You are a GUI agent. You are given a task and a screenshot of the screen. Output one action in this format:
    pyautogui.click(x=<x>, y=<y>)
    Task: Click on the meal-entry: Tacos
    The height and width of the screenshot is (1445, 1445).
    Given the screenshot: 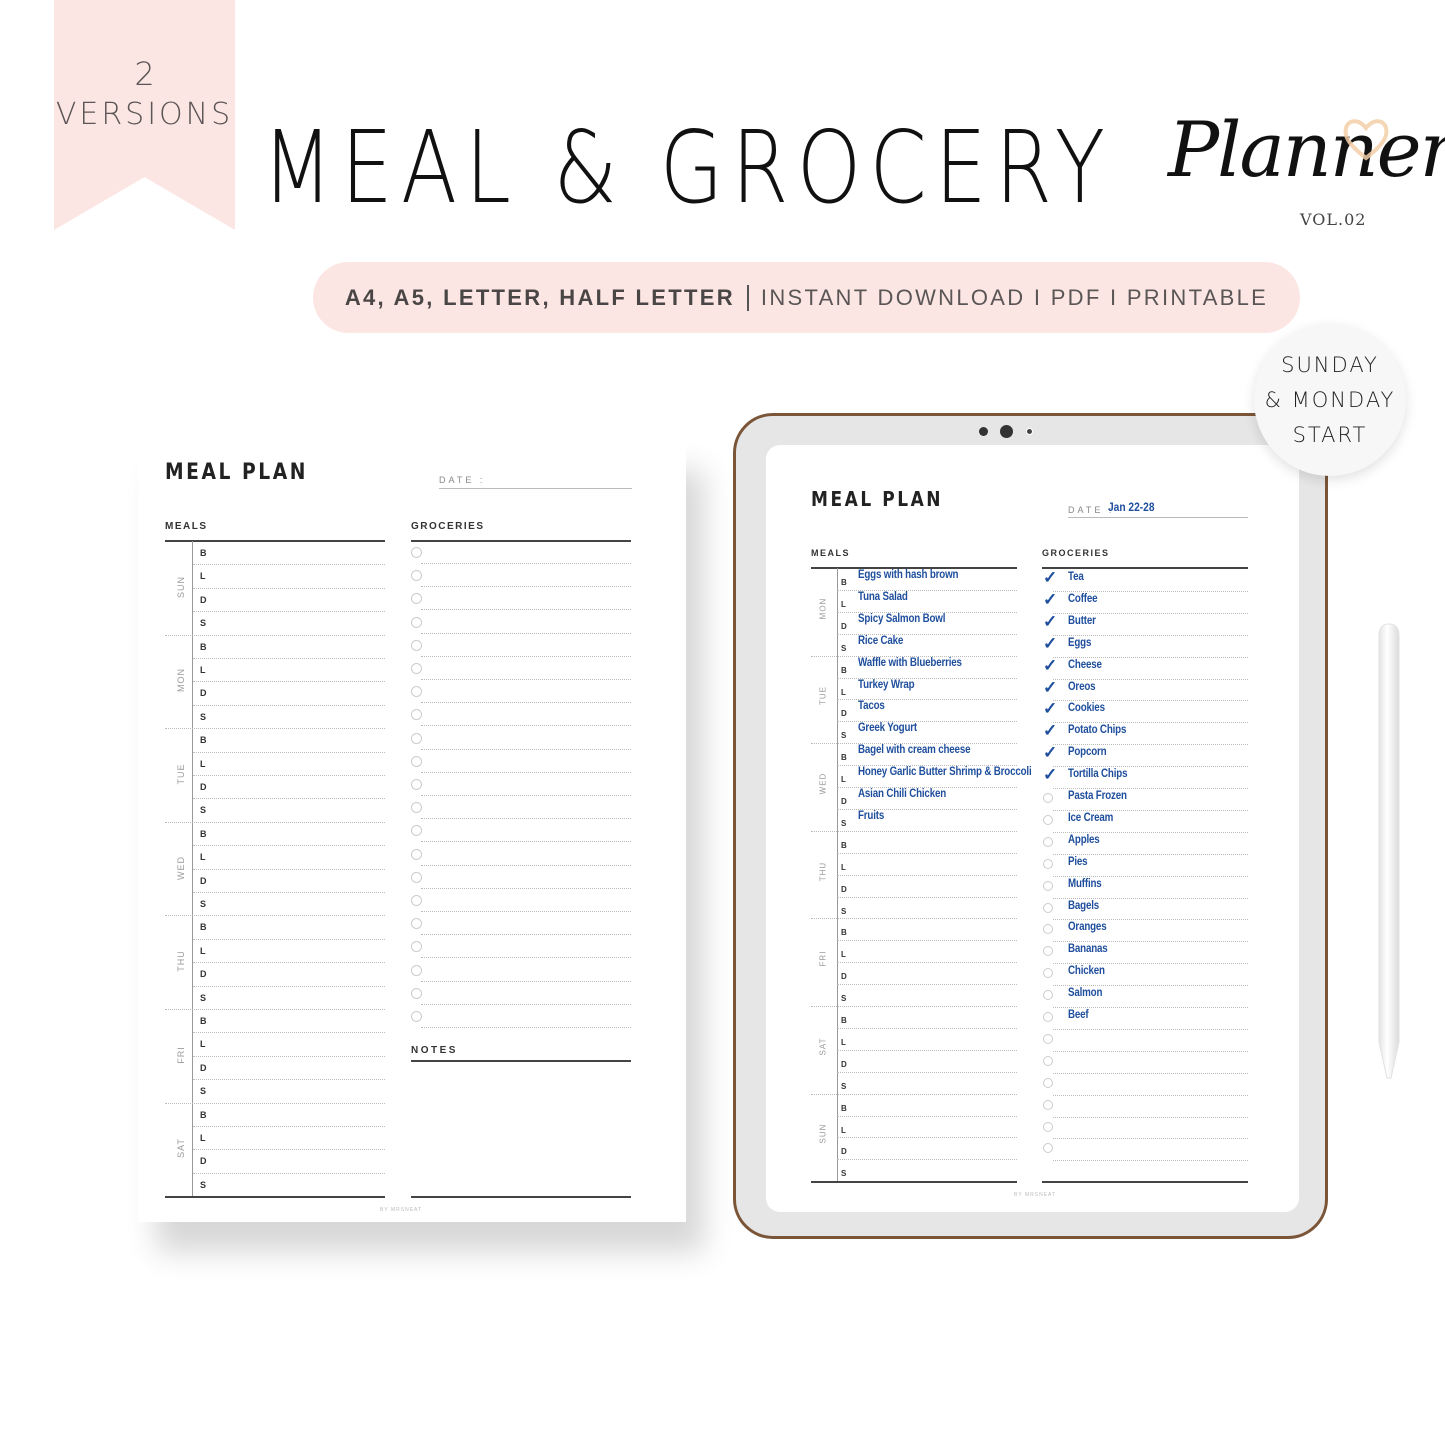 What is the action you would take?
    pyautogui.click(x=871, y=706)
    